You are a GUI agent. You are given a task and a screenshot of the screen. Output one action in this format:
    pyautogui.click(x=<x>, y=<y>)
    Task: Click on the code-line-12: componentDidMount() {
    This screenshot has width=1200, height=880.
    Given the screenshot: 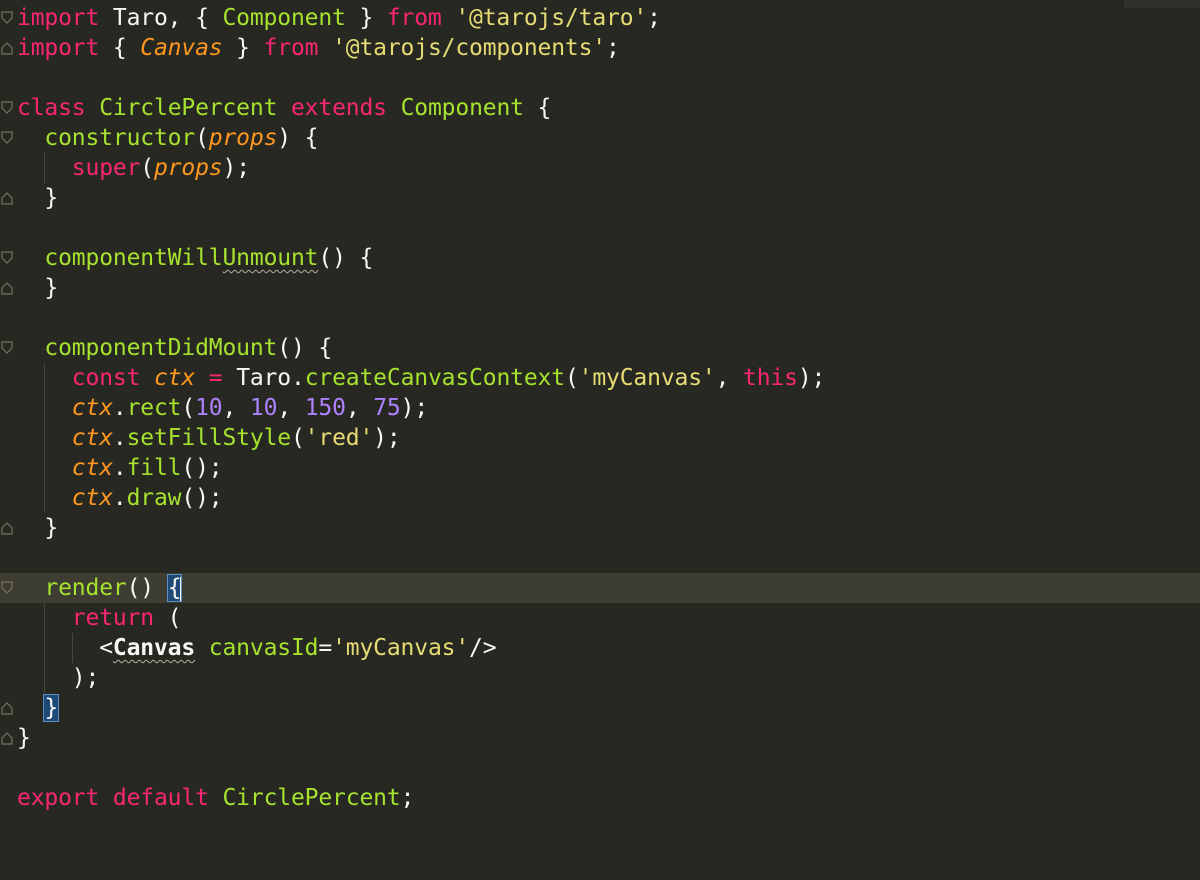 What is the action you would take?
    pyautogui.click(x=600, y=348)
    